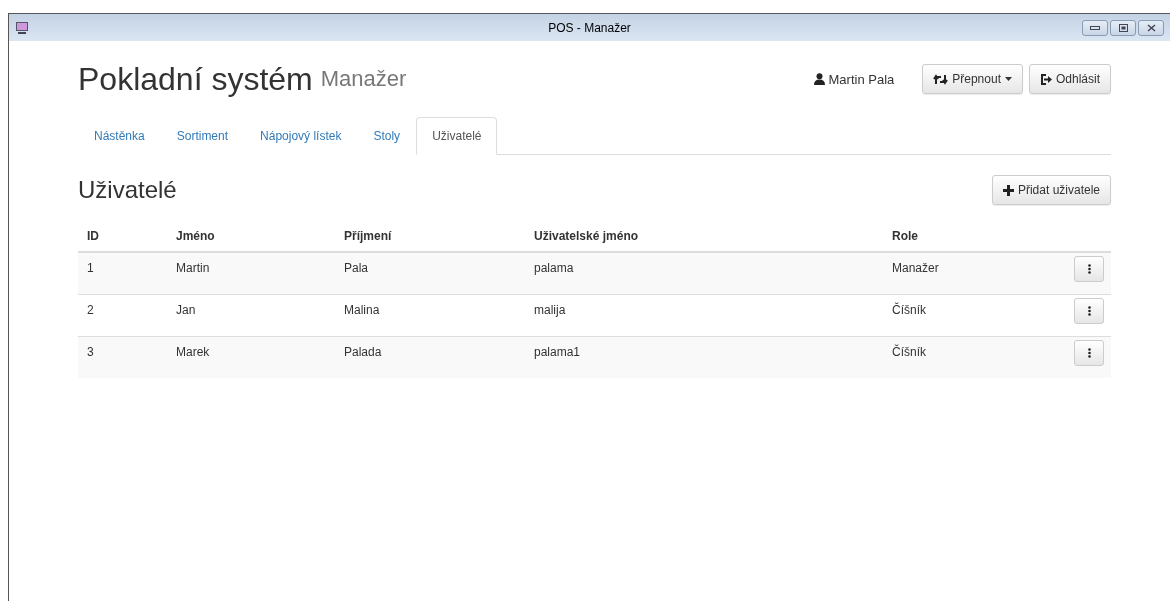  What do you see at coordinates (457, 136) in the screenshot?
I see `tab: Uživatelé` at bounding box center [457, 136].